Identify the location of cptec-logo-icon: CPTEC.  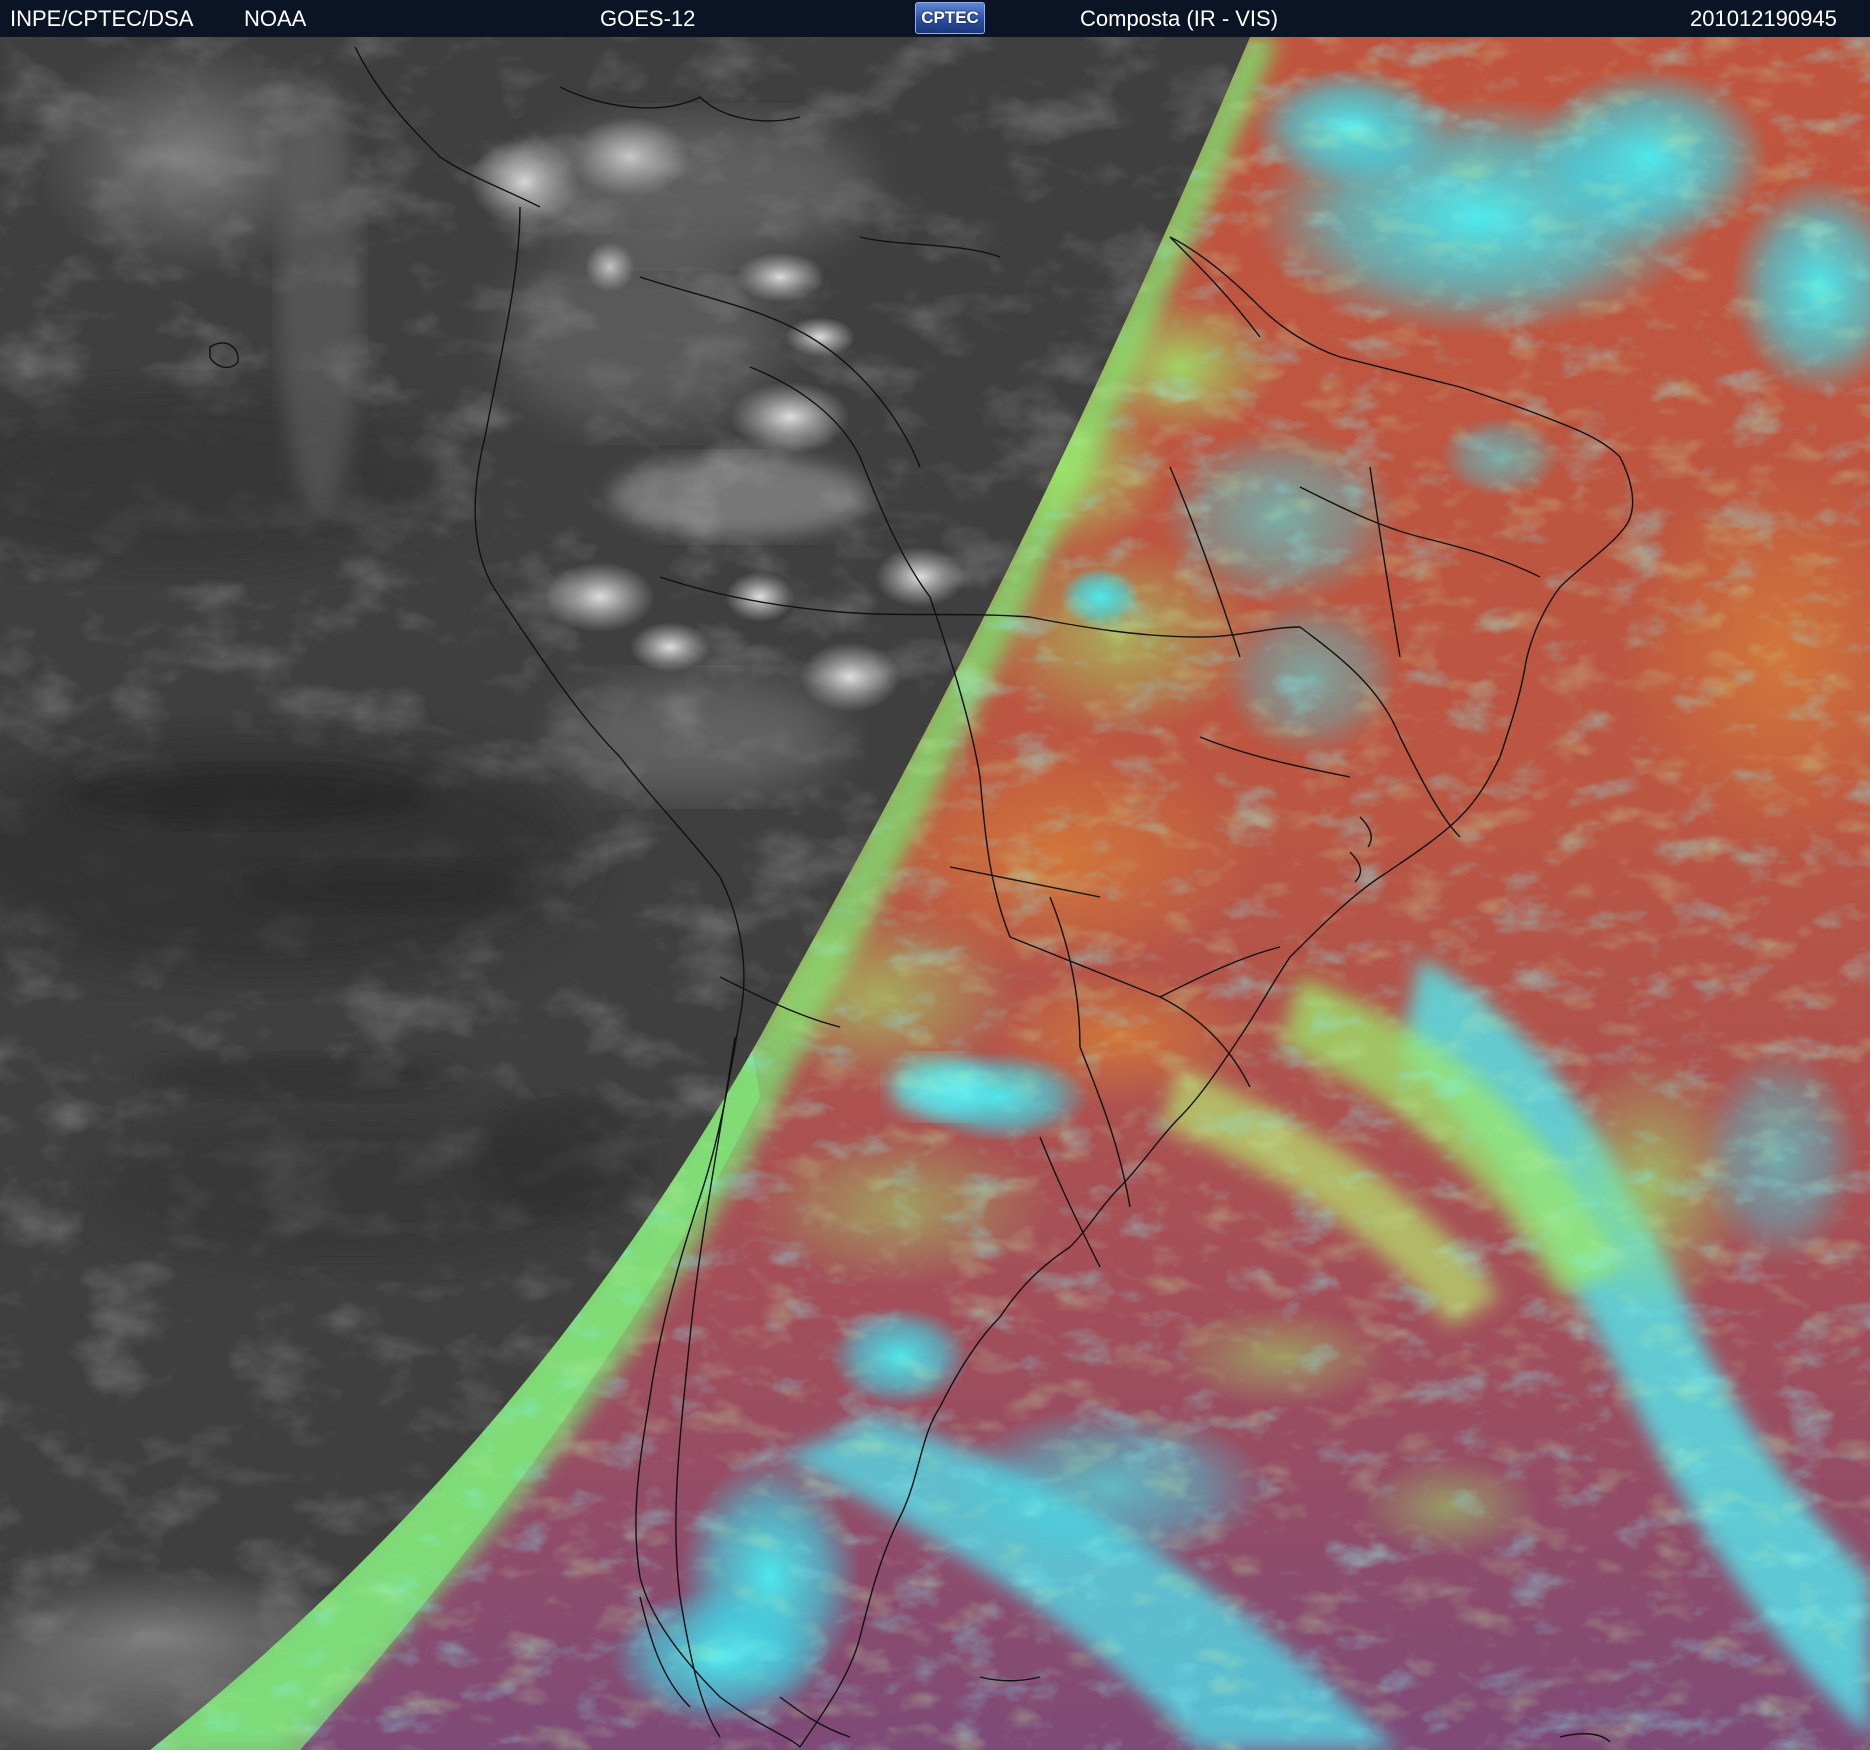
(950, 18).